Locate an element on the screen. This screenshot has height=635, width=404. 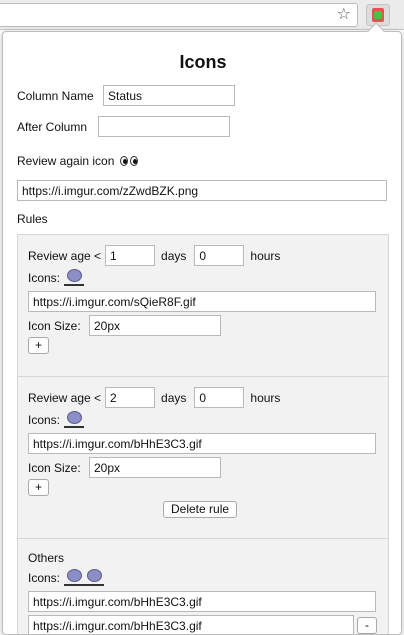
popup-title: Icons is located at coordinates (203, 62).